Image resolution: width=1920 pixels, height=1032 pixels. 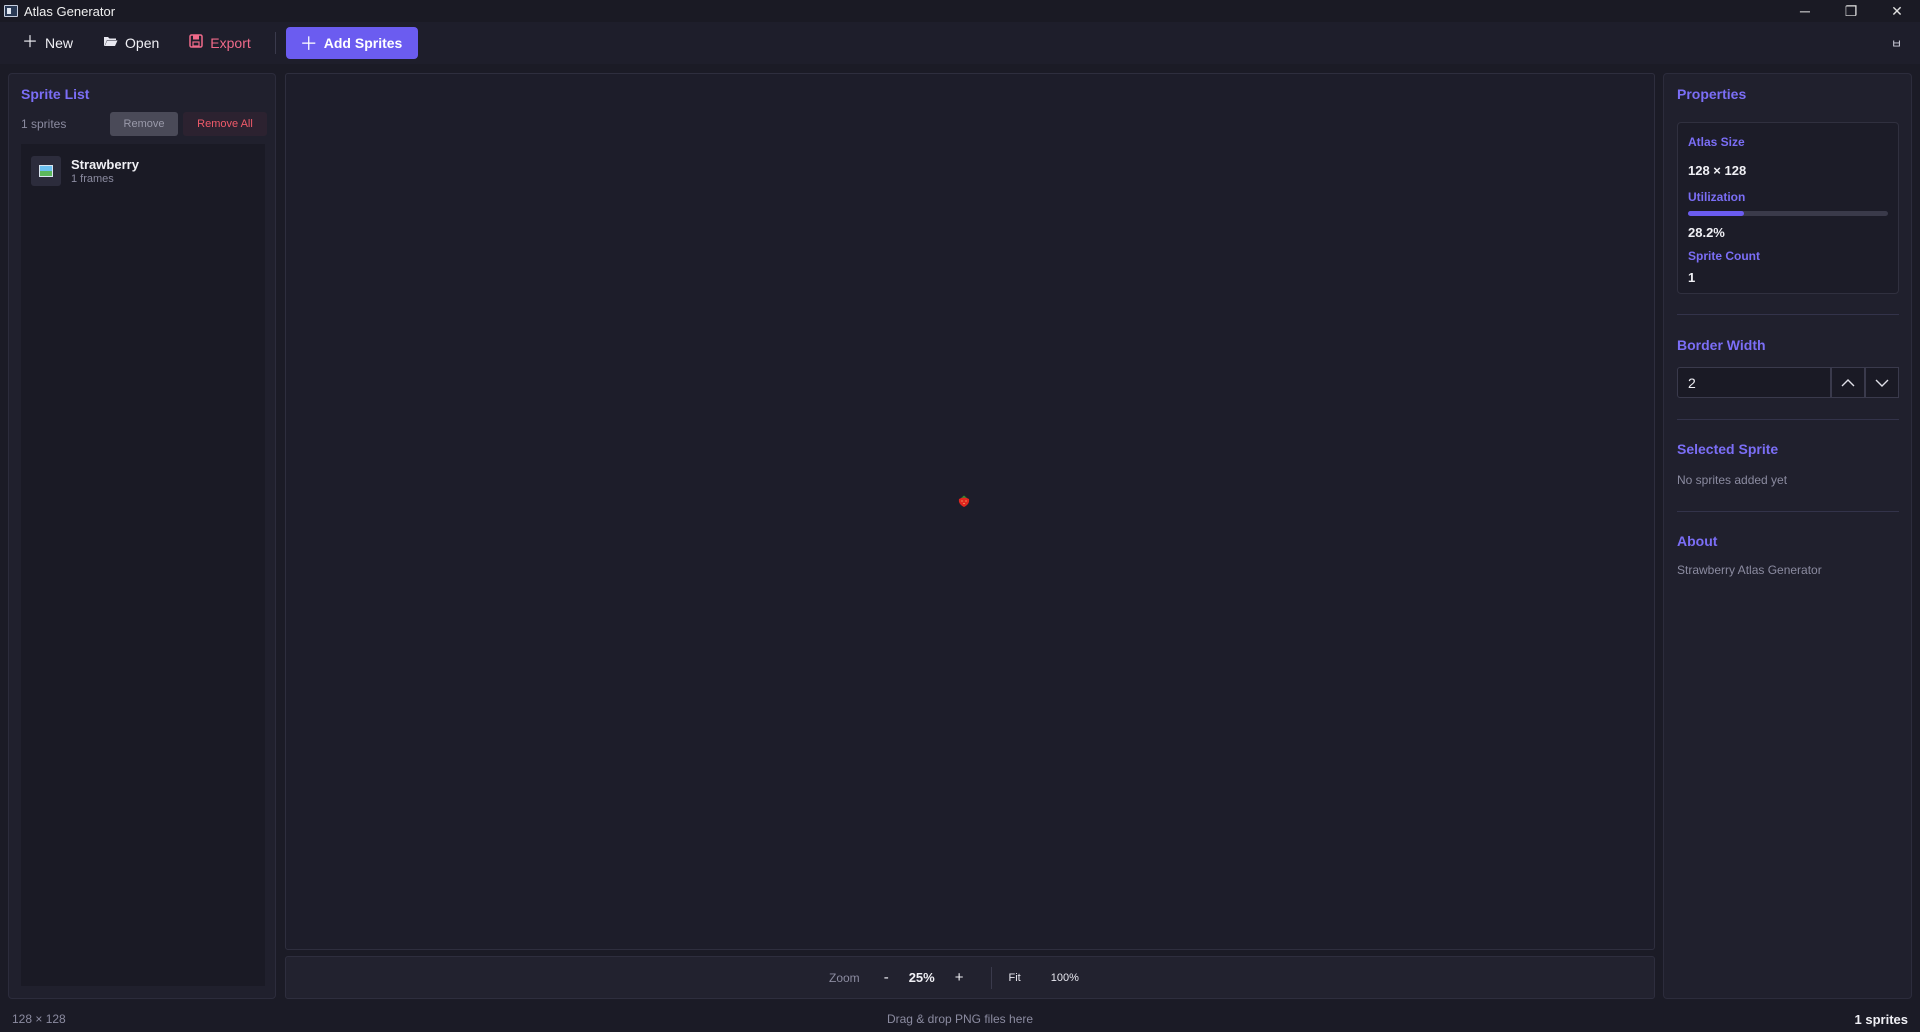 What do you see at coordinates (1805, 11) in the screenshot?
I see `minimize-icon: ─` at bounding box center [1805, 11].